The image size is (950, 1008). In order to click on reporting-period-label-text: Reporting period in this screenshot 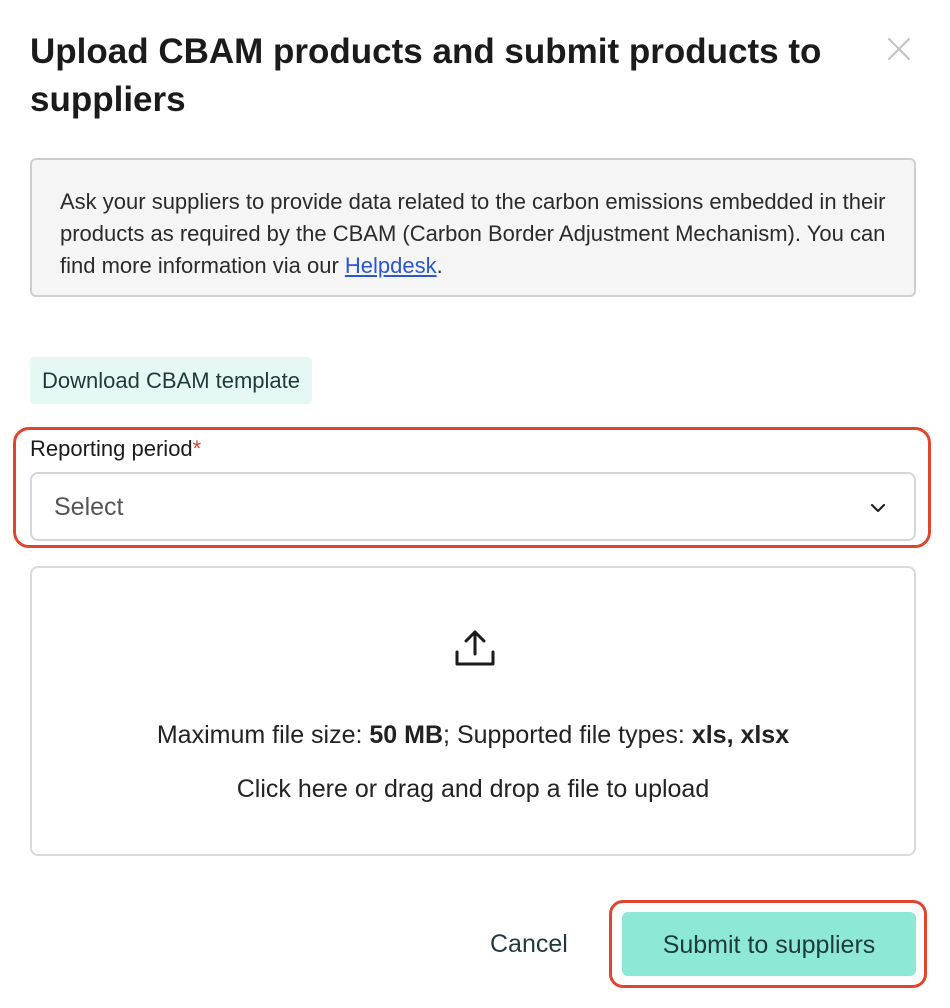, I will do `click(111, 448)`.